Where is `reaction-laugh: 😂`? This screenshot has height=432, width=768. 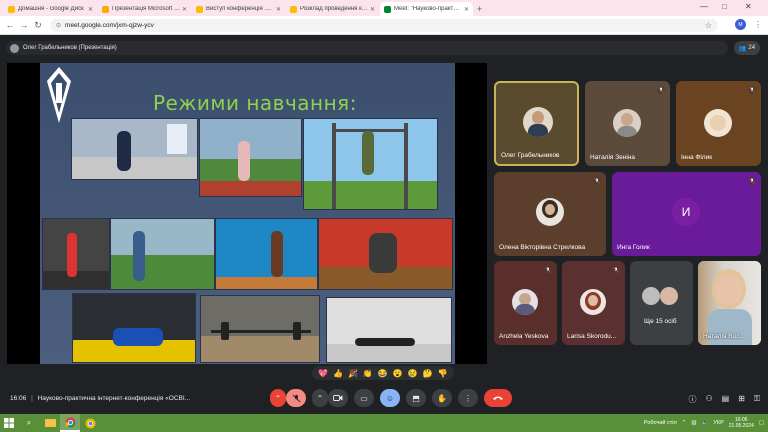 reaction-laugh: 😂 is located at coordinates (383, 373).